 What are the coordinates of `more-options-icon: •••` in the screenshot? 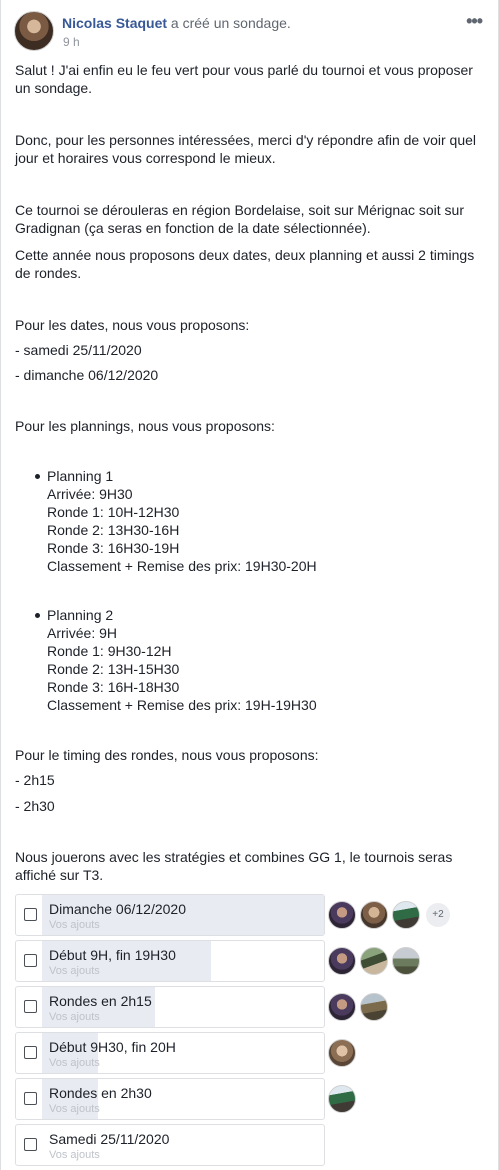 It's located at (474, 21).